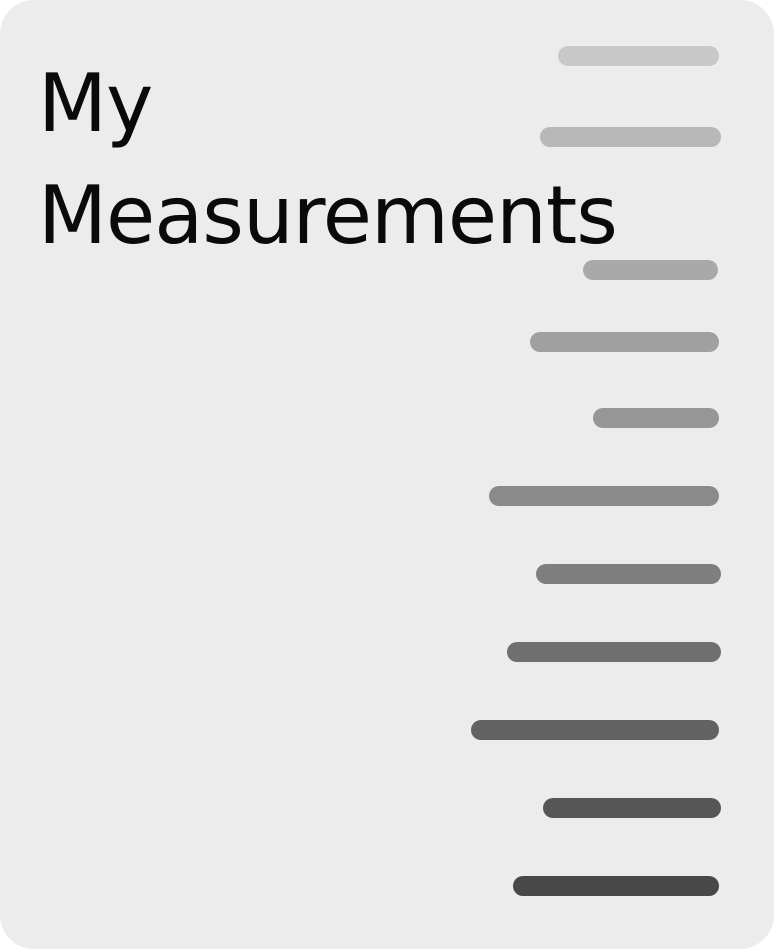 The height and width of the screenshot is (949, 774). Describe the element at coordinates (95, 103) in the screenshot. I see `card-title-line-1: My` at that location.